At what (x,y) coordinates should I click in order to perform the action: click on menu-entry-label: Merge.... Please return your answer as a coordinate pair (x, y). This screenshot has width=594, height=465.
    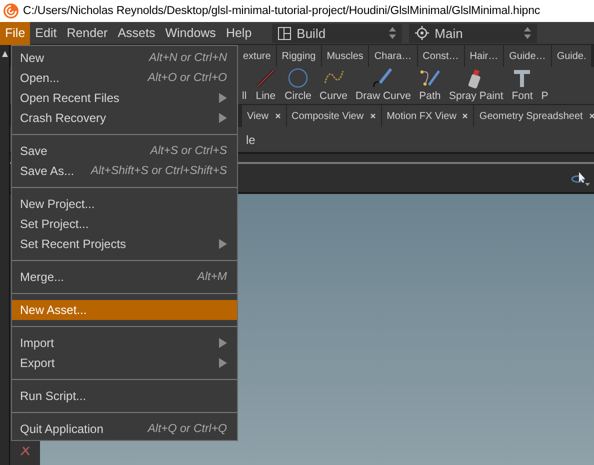
    Looking at the image, I should click on (43, 277).